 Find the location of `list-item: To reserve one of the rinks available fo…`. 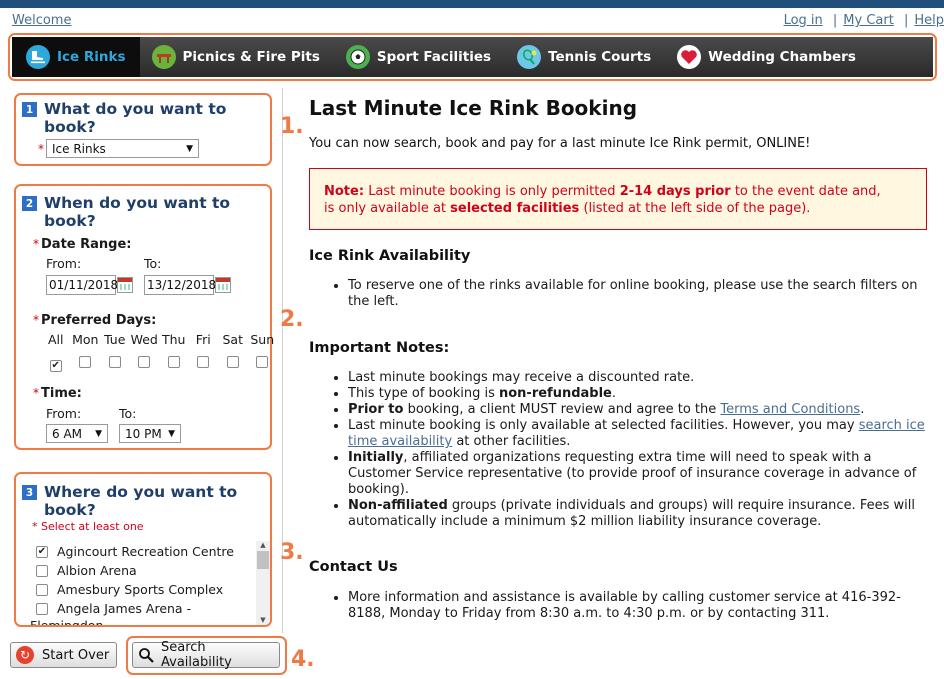

list-item: To reserve one of the rinks available fo… is located at coordinates (638, 294).